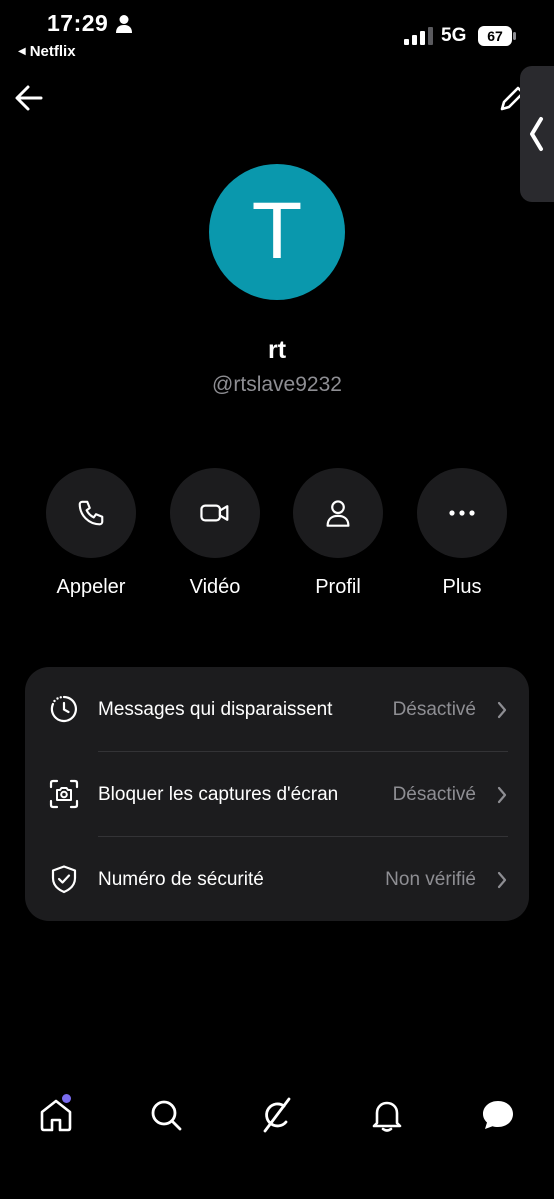  Describe the element at coordinates (215, 533) in the screenshot. I see `video-button: Vidéo` at that location.